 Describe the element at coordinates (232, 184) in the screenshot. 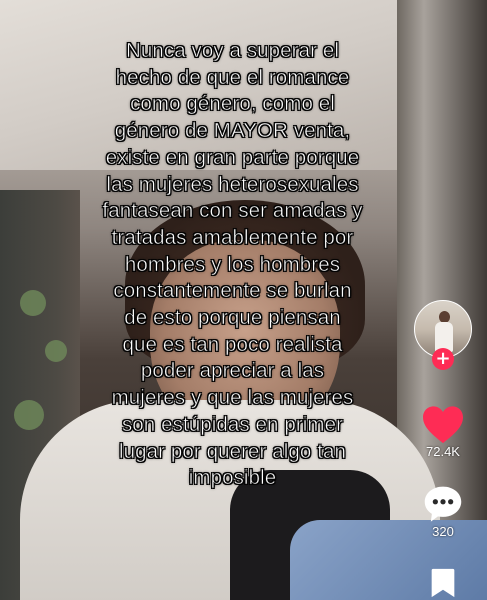

I see `caption-line: las mujeres heterosexuales` at that location.